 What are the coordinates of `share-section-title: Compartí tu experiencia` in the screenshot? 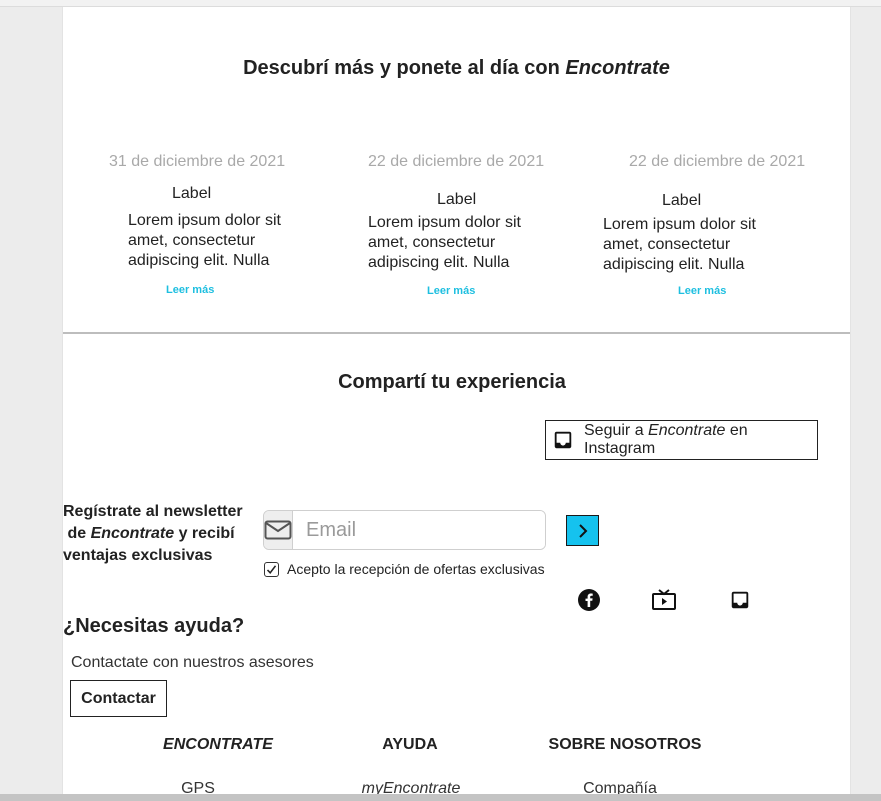 It's located at (452, 382).